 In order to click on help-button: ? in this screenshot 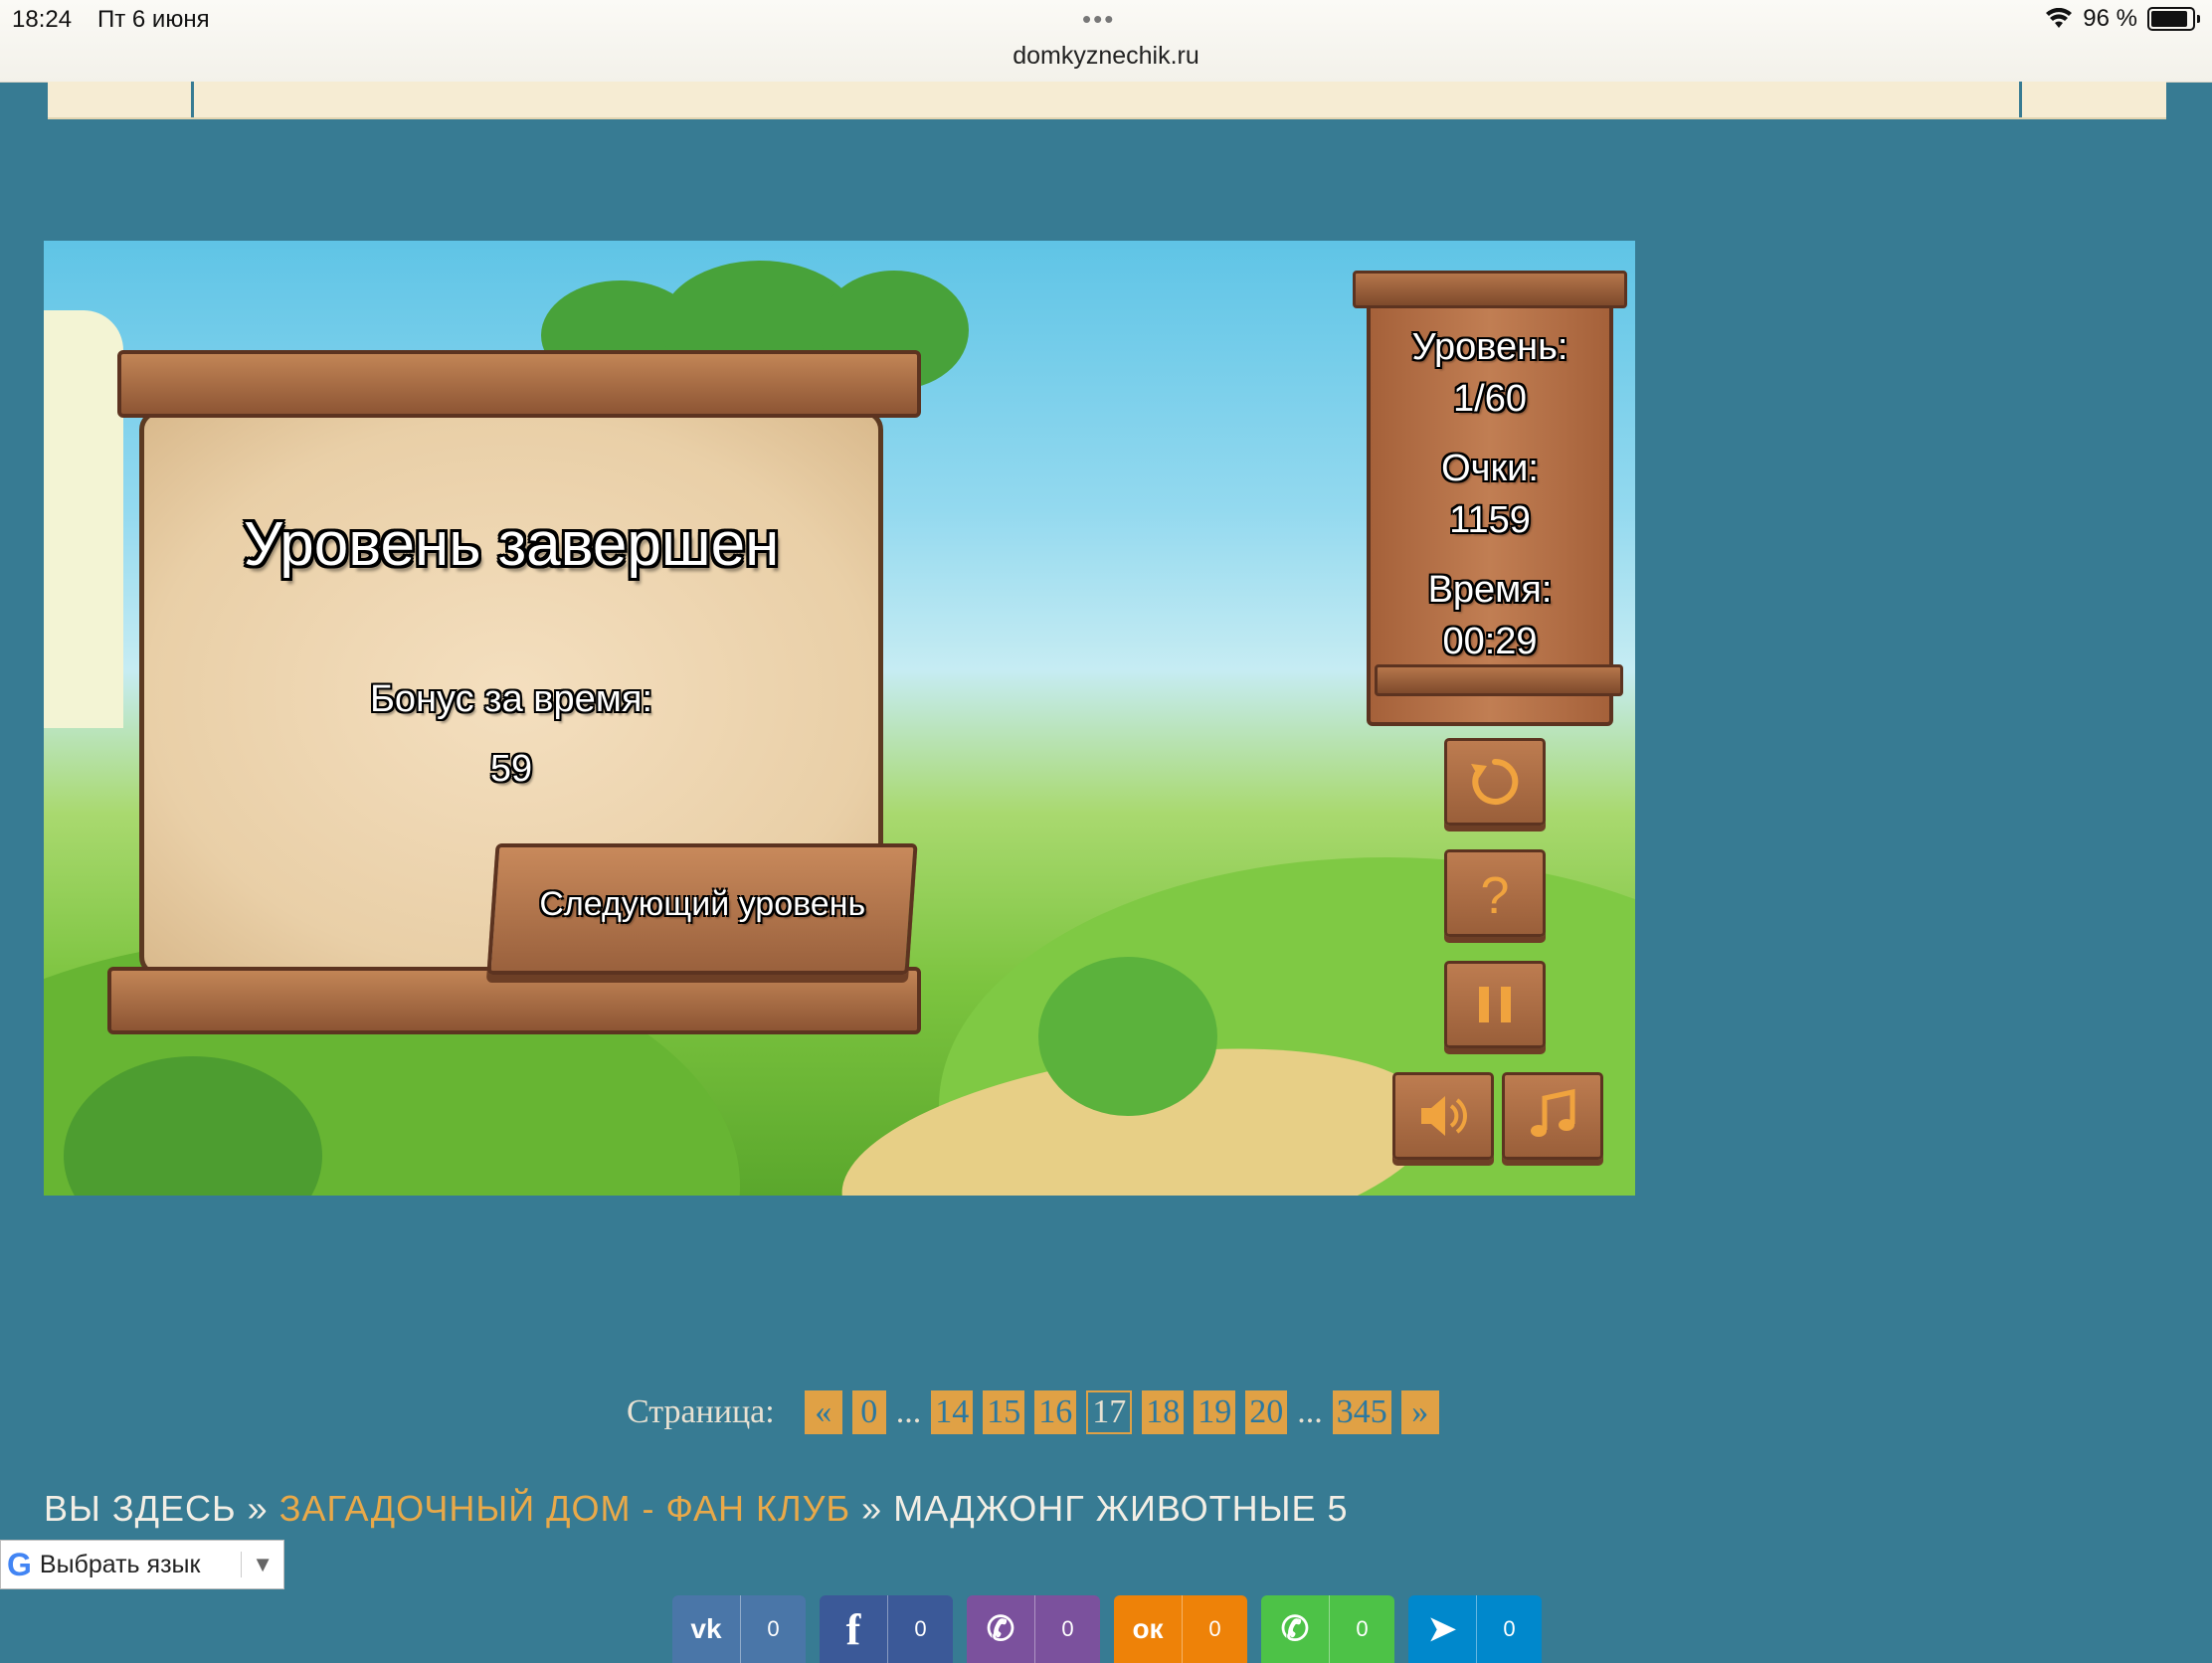, I will do `click(1495, 893)`.